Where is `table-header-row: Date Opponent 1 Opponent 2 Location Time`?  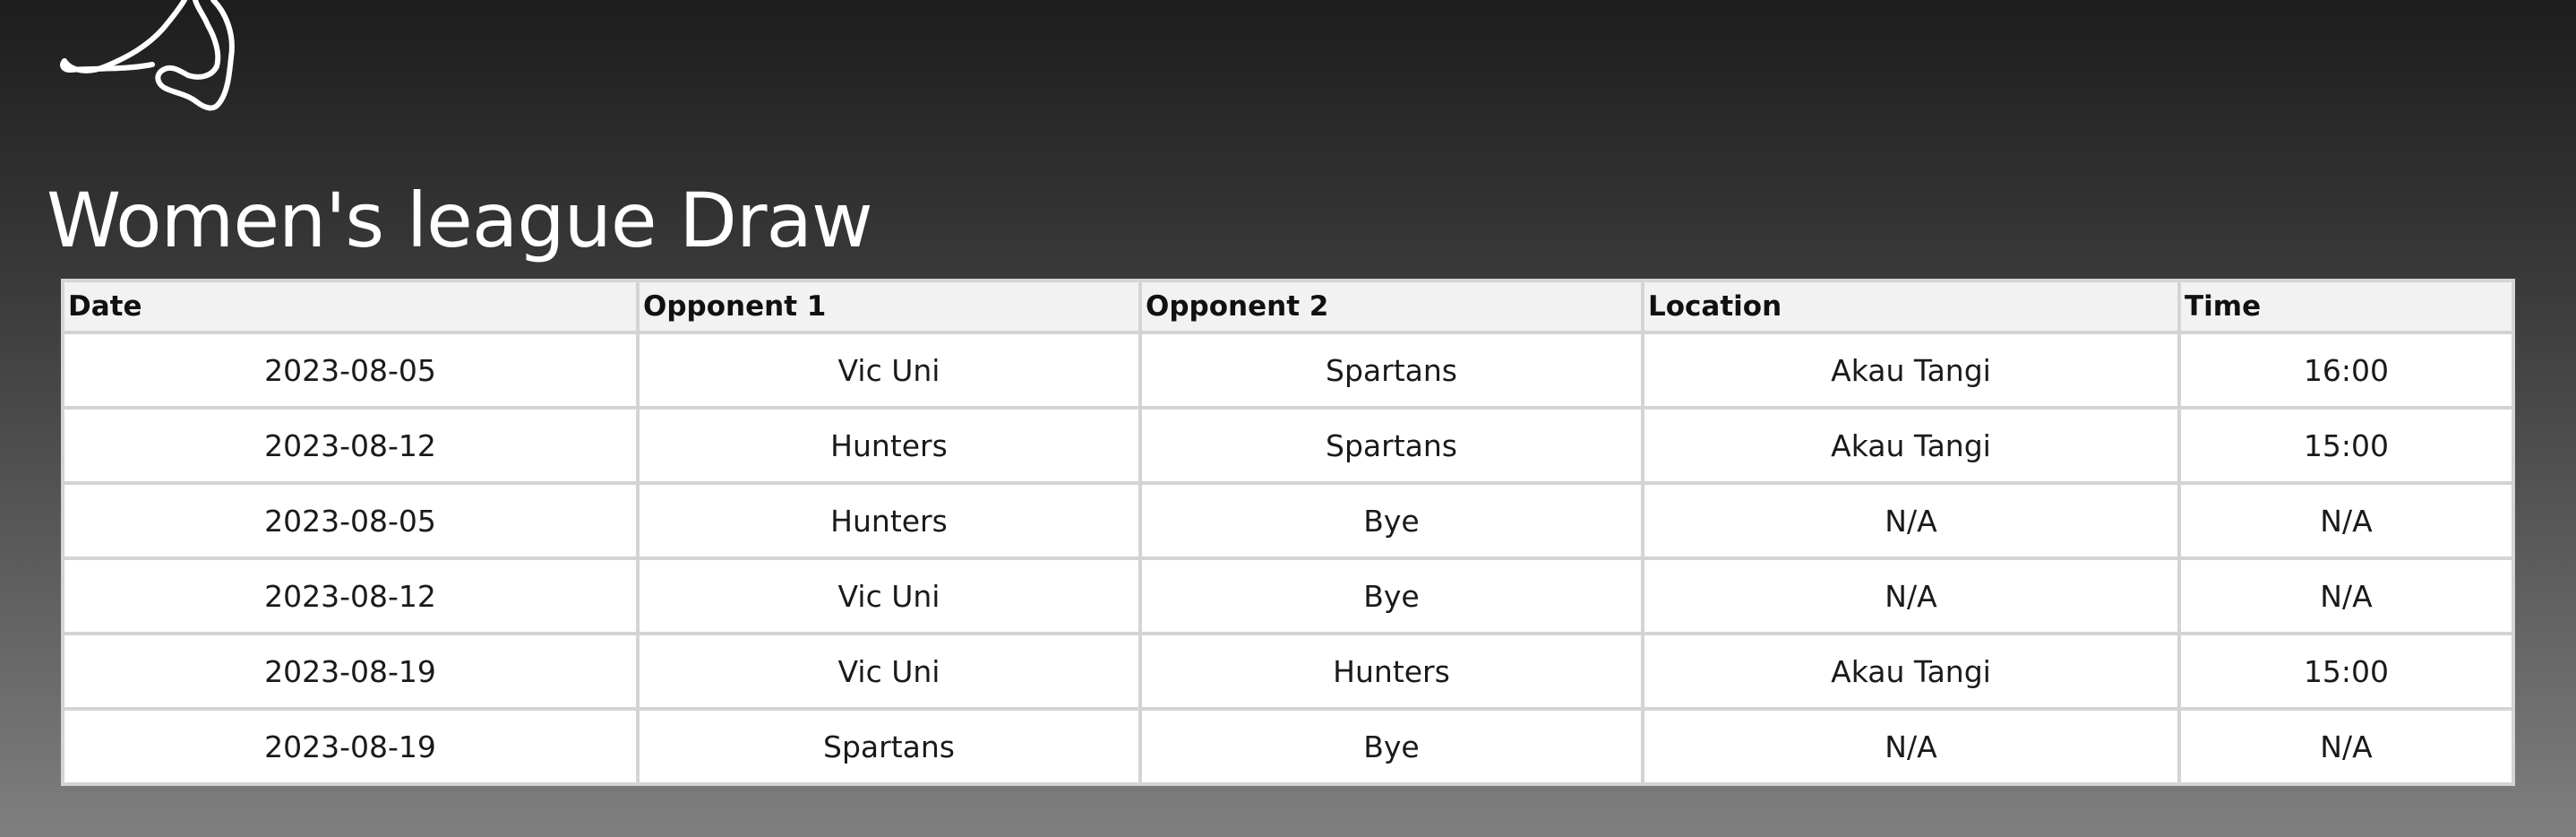 table-header-row: Date Opponent 1 Opponent 2 Location Time is located at coordinates (1288, 306).